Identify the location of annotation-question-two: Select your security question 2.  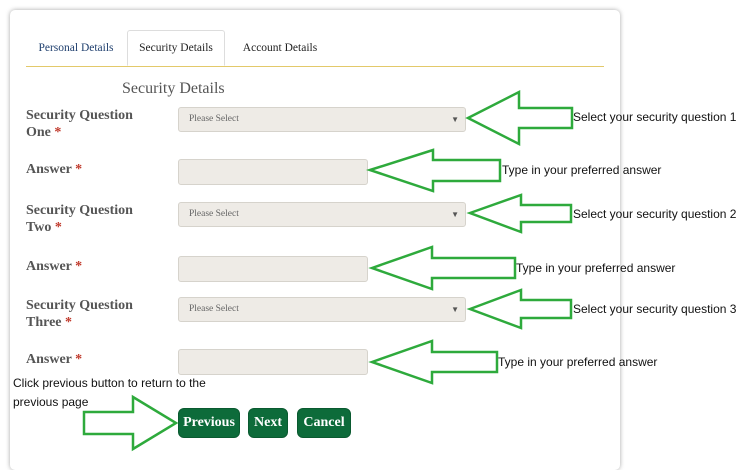
(655, 214).